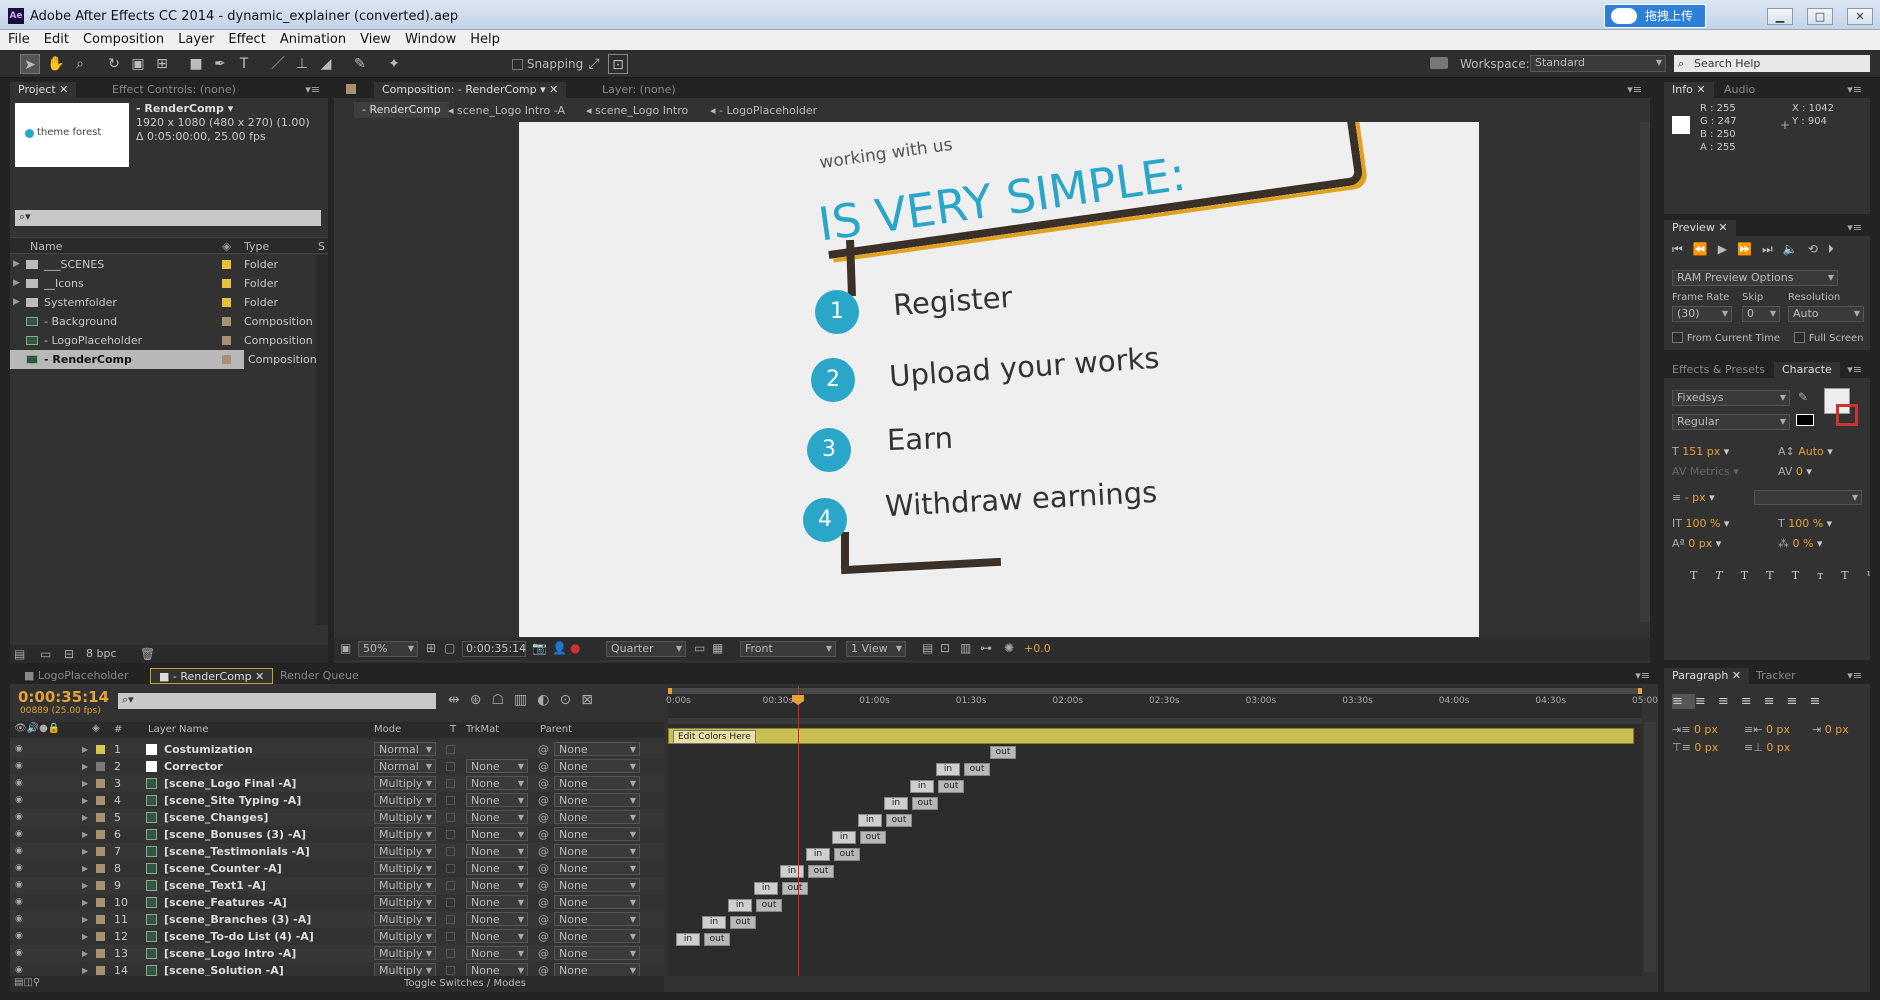  Describe the element at coordinates (1761, 314) in the screenshot. I see `skip-select: 0` at that location.